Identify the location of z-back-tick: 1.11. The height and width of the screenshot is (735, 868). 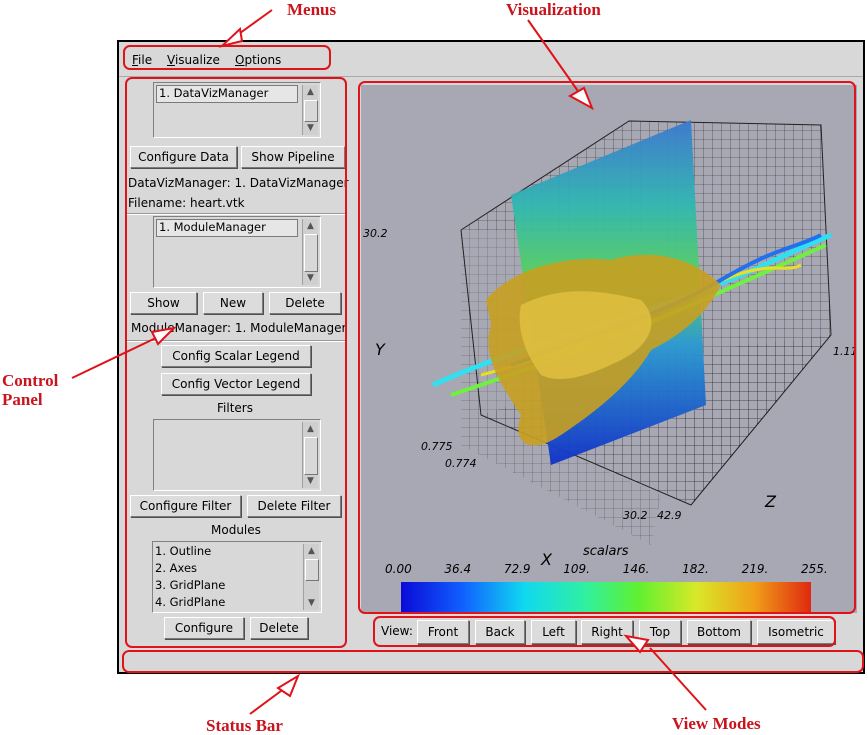
(845, 351).